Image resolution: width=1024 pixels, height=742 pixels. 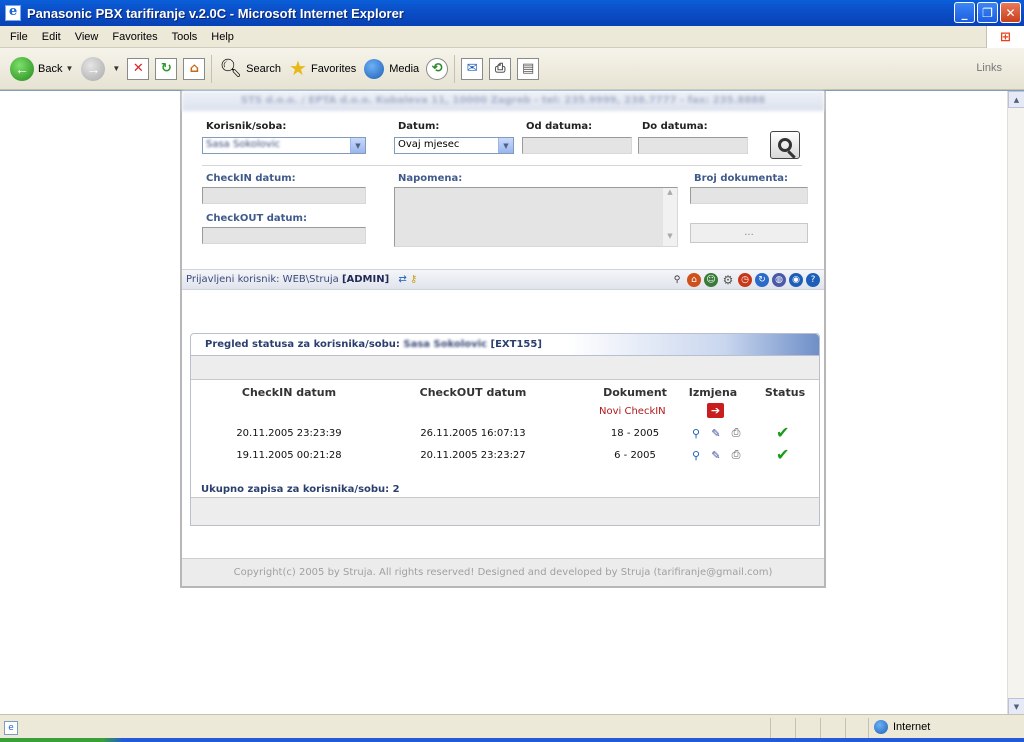 I want to click on back-dropdown-icon: ▼, so click(x=69, y=68).